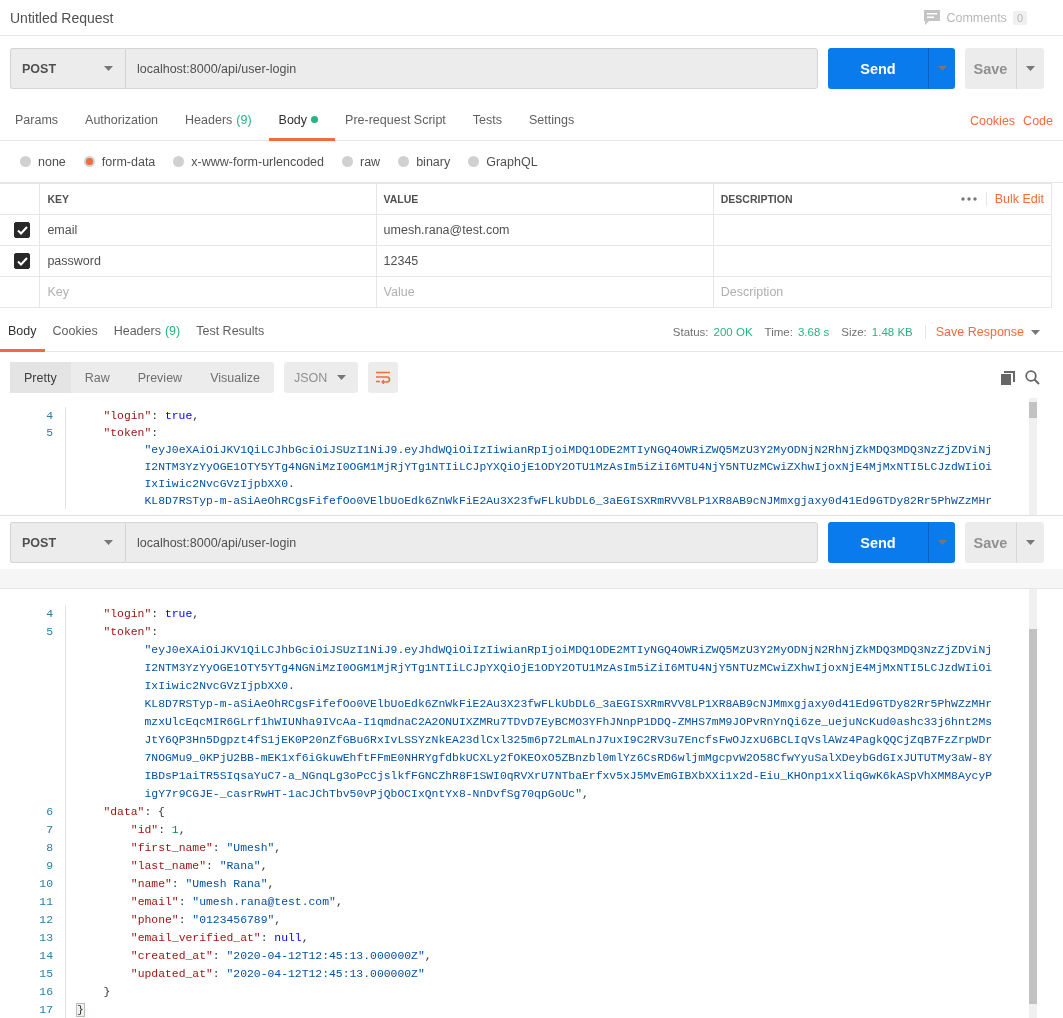 Image resolution: width=1063 pixels, height=1018 pixels. I want to click on code-line: "email_verified_at": null,, so click(219, 938).